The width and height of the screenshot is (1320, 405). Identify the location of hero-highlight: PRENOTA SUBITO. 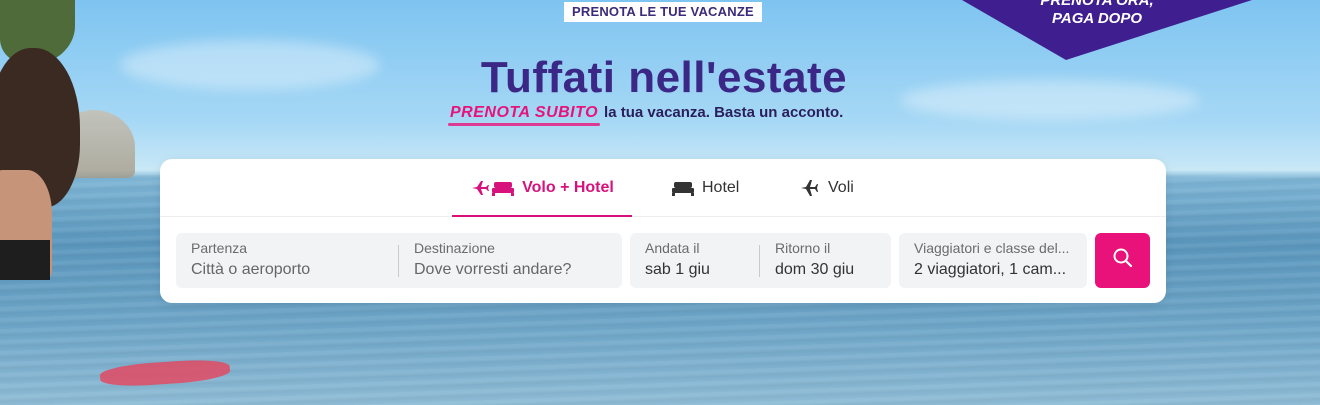
(524, 112).